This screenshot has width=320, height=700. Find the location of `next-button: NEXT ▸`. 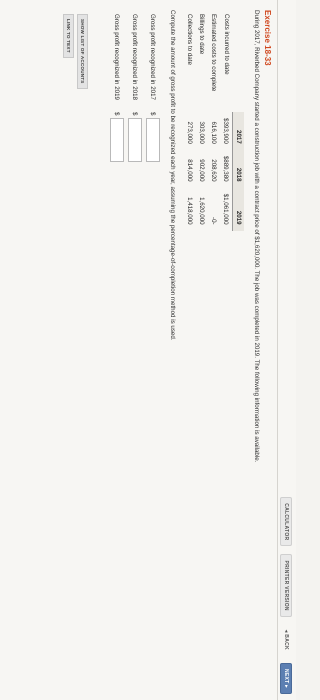

next-button: NEXT ▸ is located at coordinates (286, 678).